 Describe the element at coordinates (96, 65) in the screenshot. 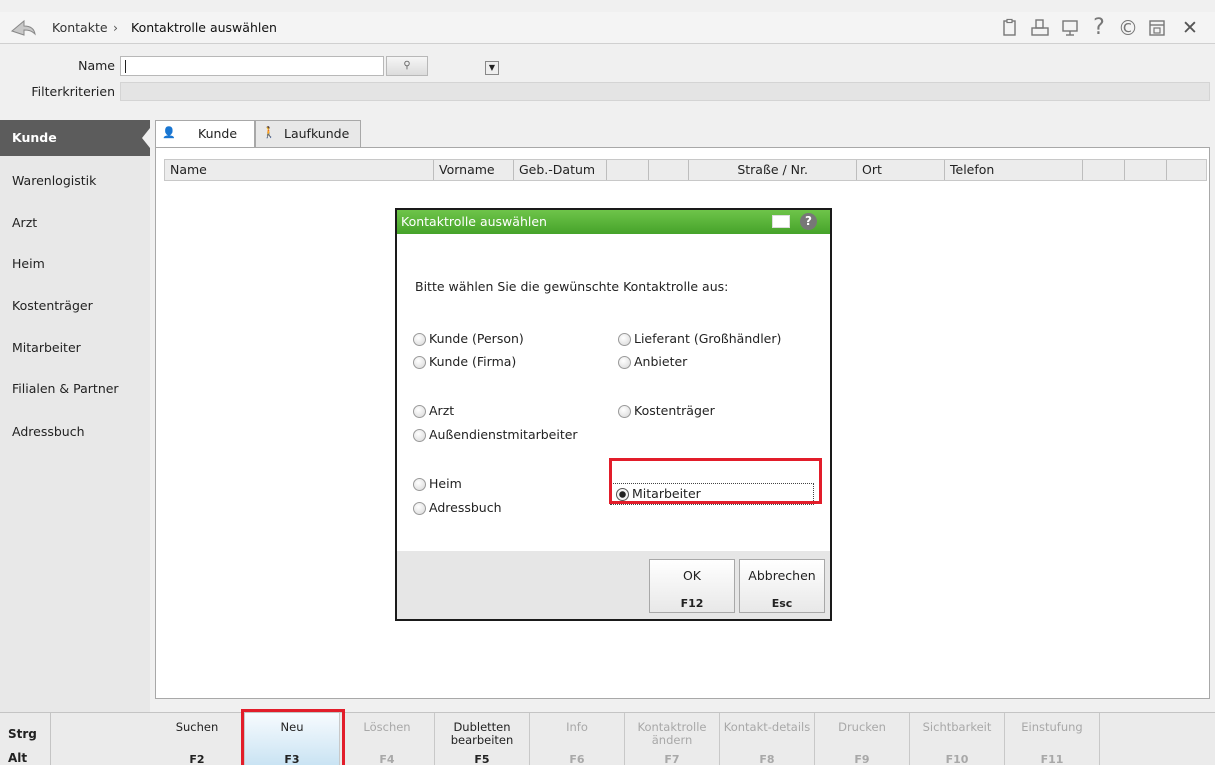

I see `name-label: Name` at that location.